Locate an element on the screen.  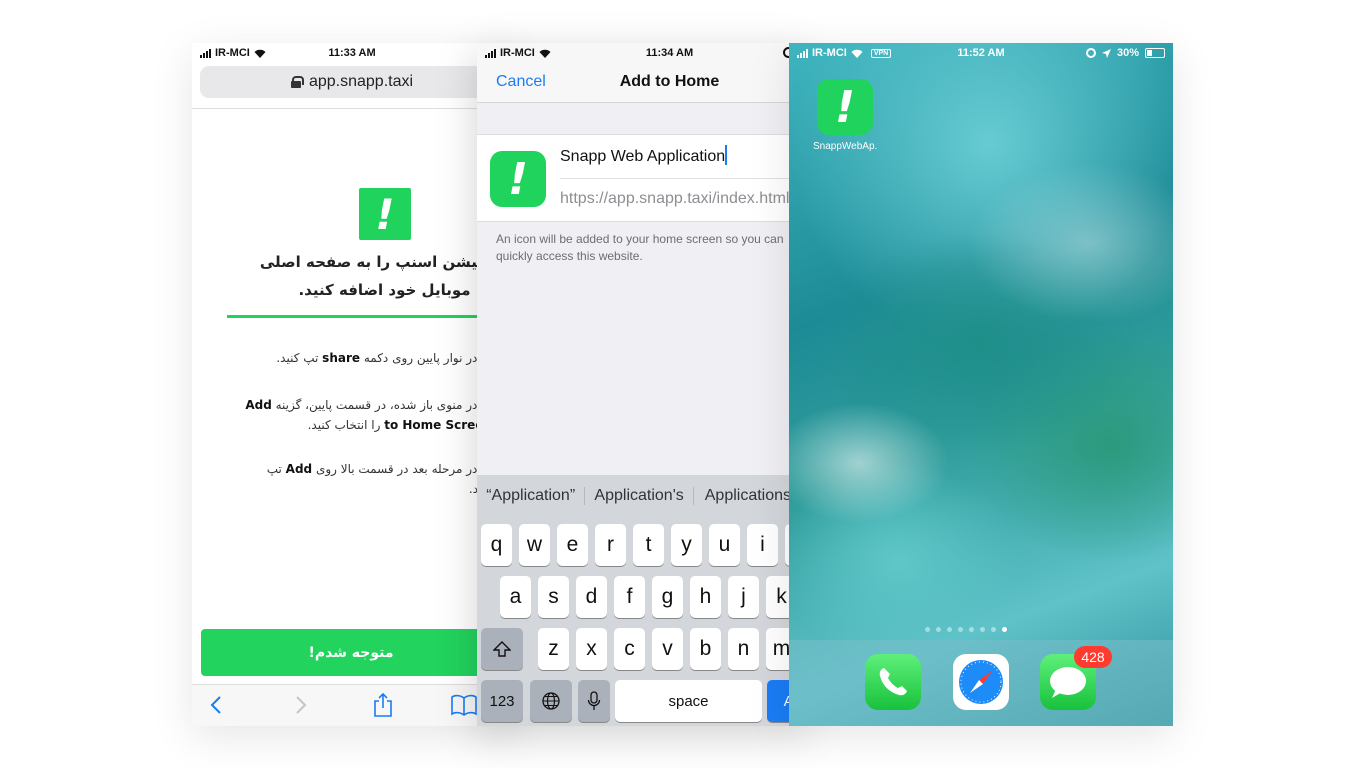
lock-icon is located at coordinates (297, 82).